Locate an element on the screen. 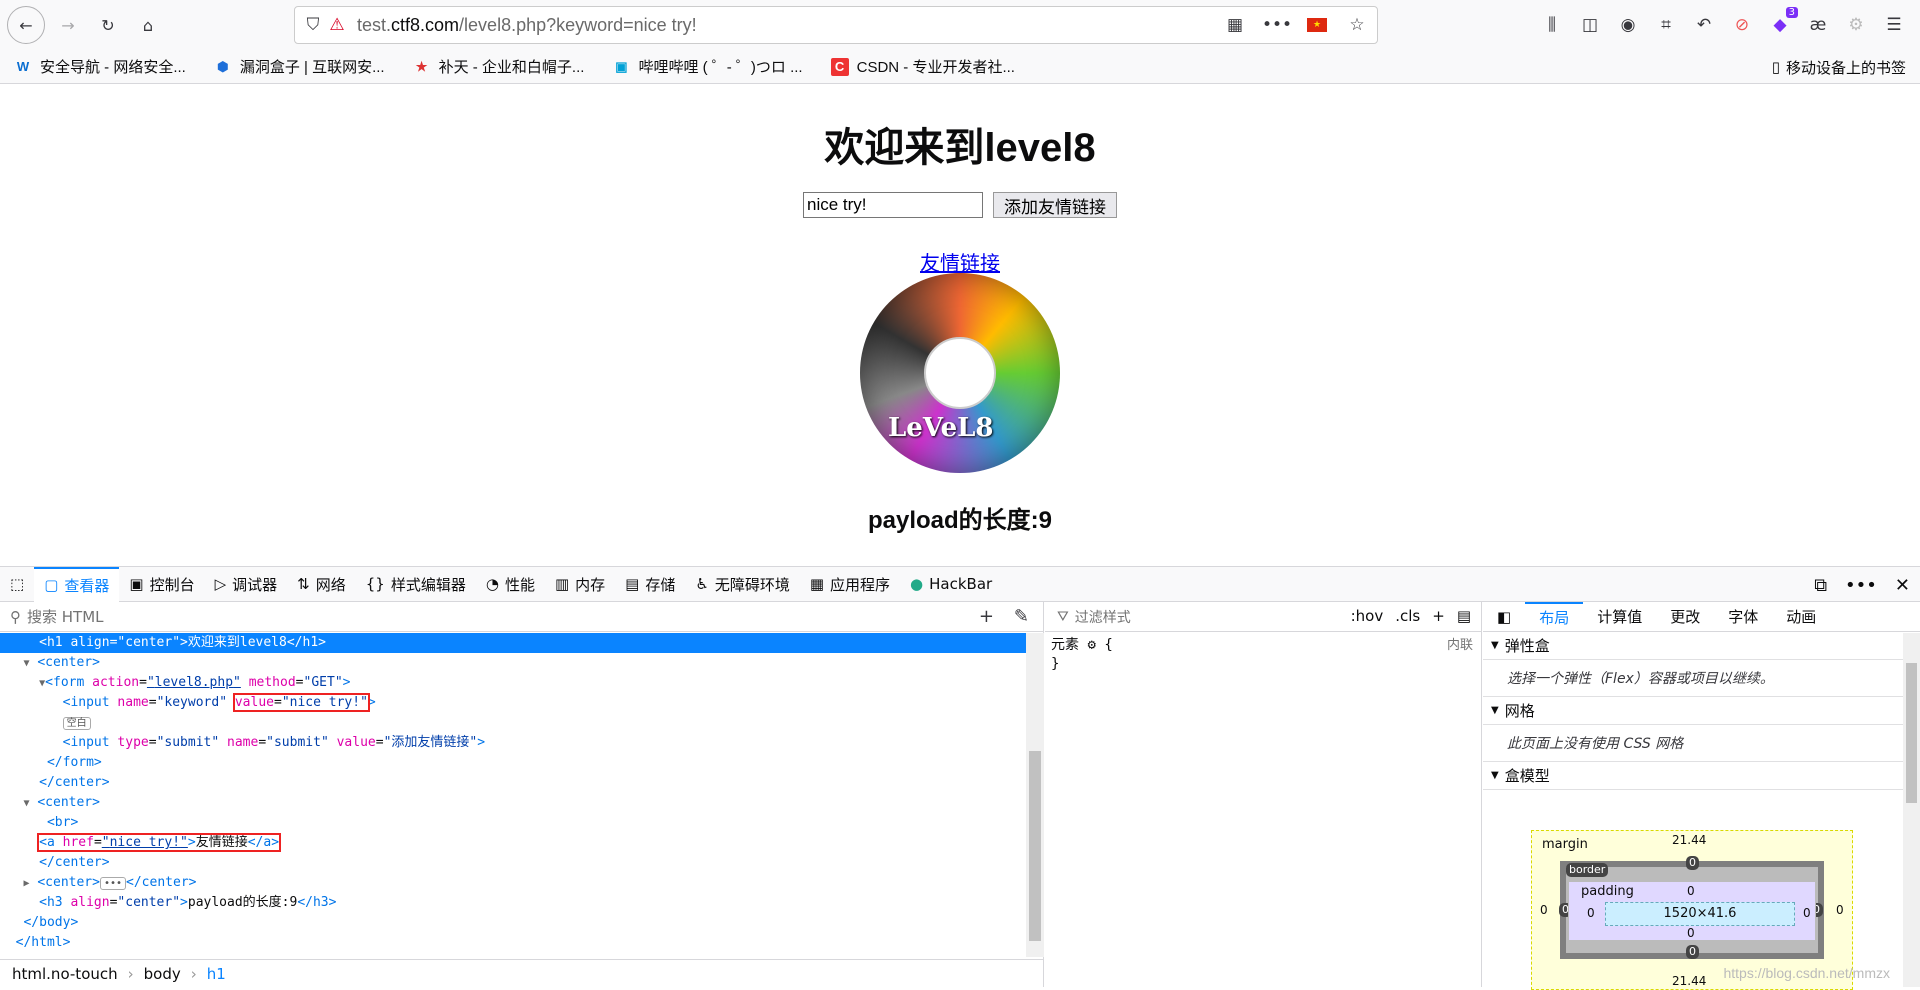 This screenshot has width=1920, height=990. tab-application: ▦应用程序 is located at coordinates (850, 584).